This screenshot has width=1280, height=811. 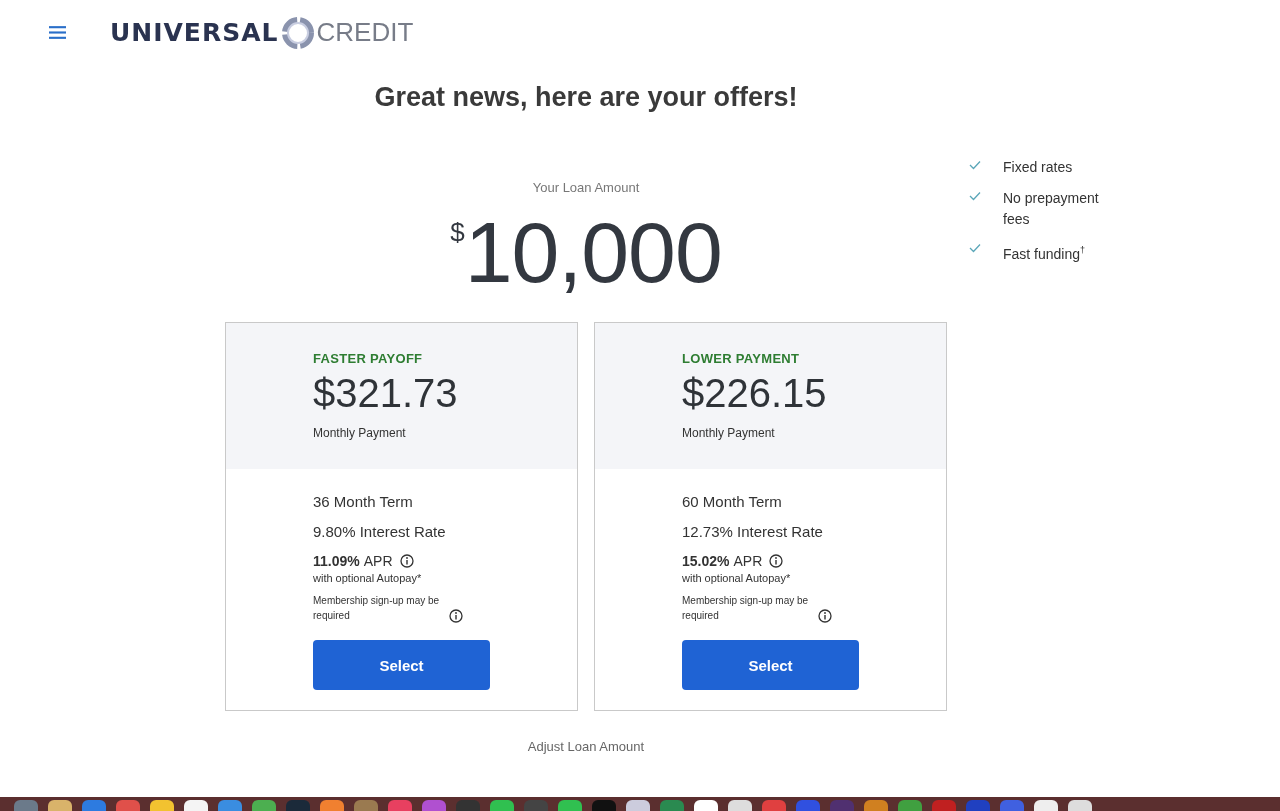 I want to click on benefit-text: No prepayment fees, so click(x=1051, y=209).